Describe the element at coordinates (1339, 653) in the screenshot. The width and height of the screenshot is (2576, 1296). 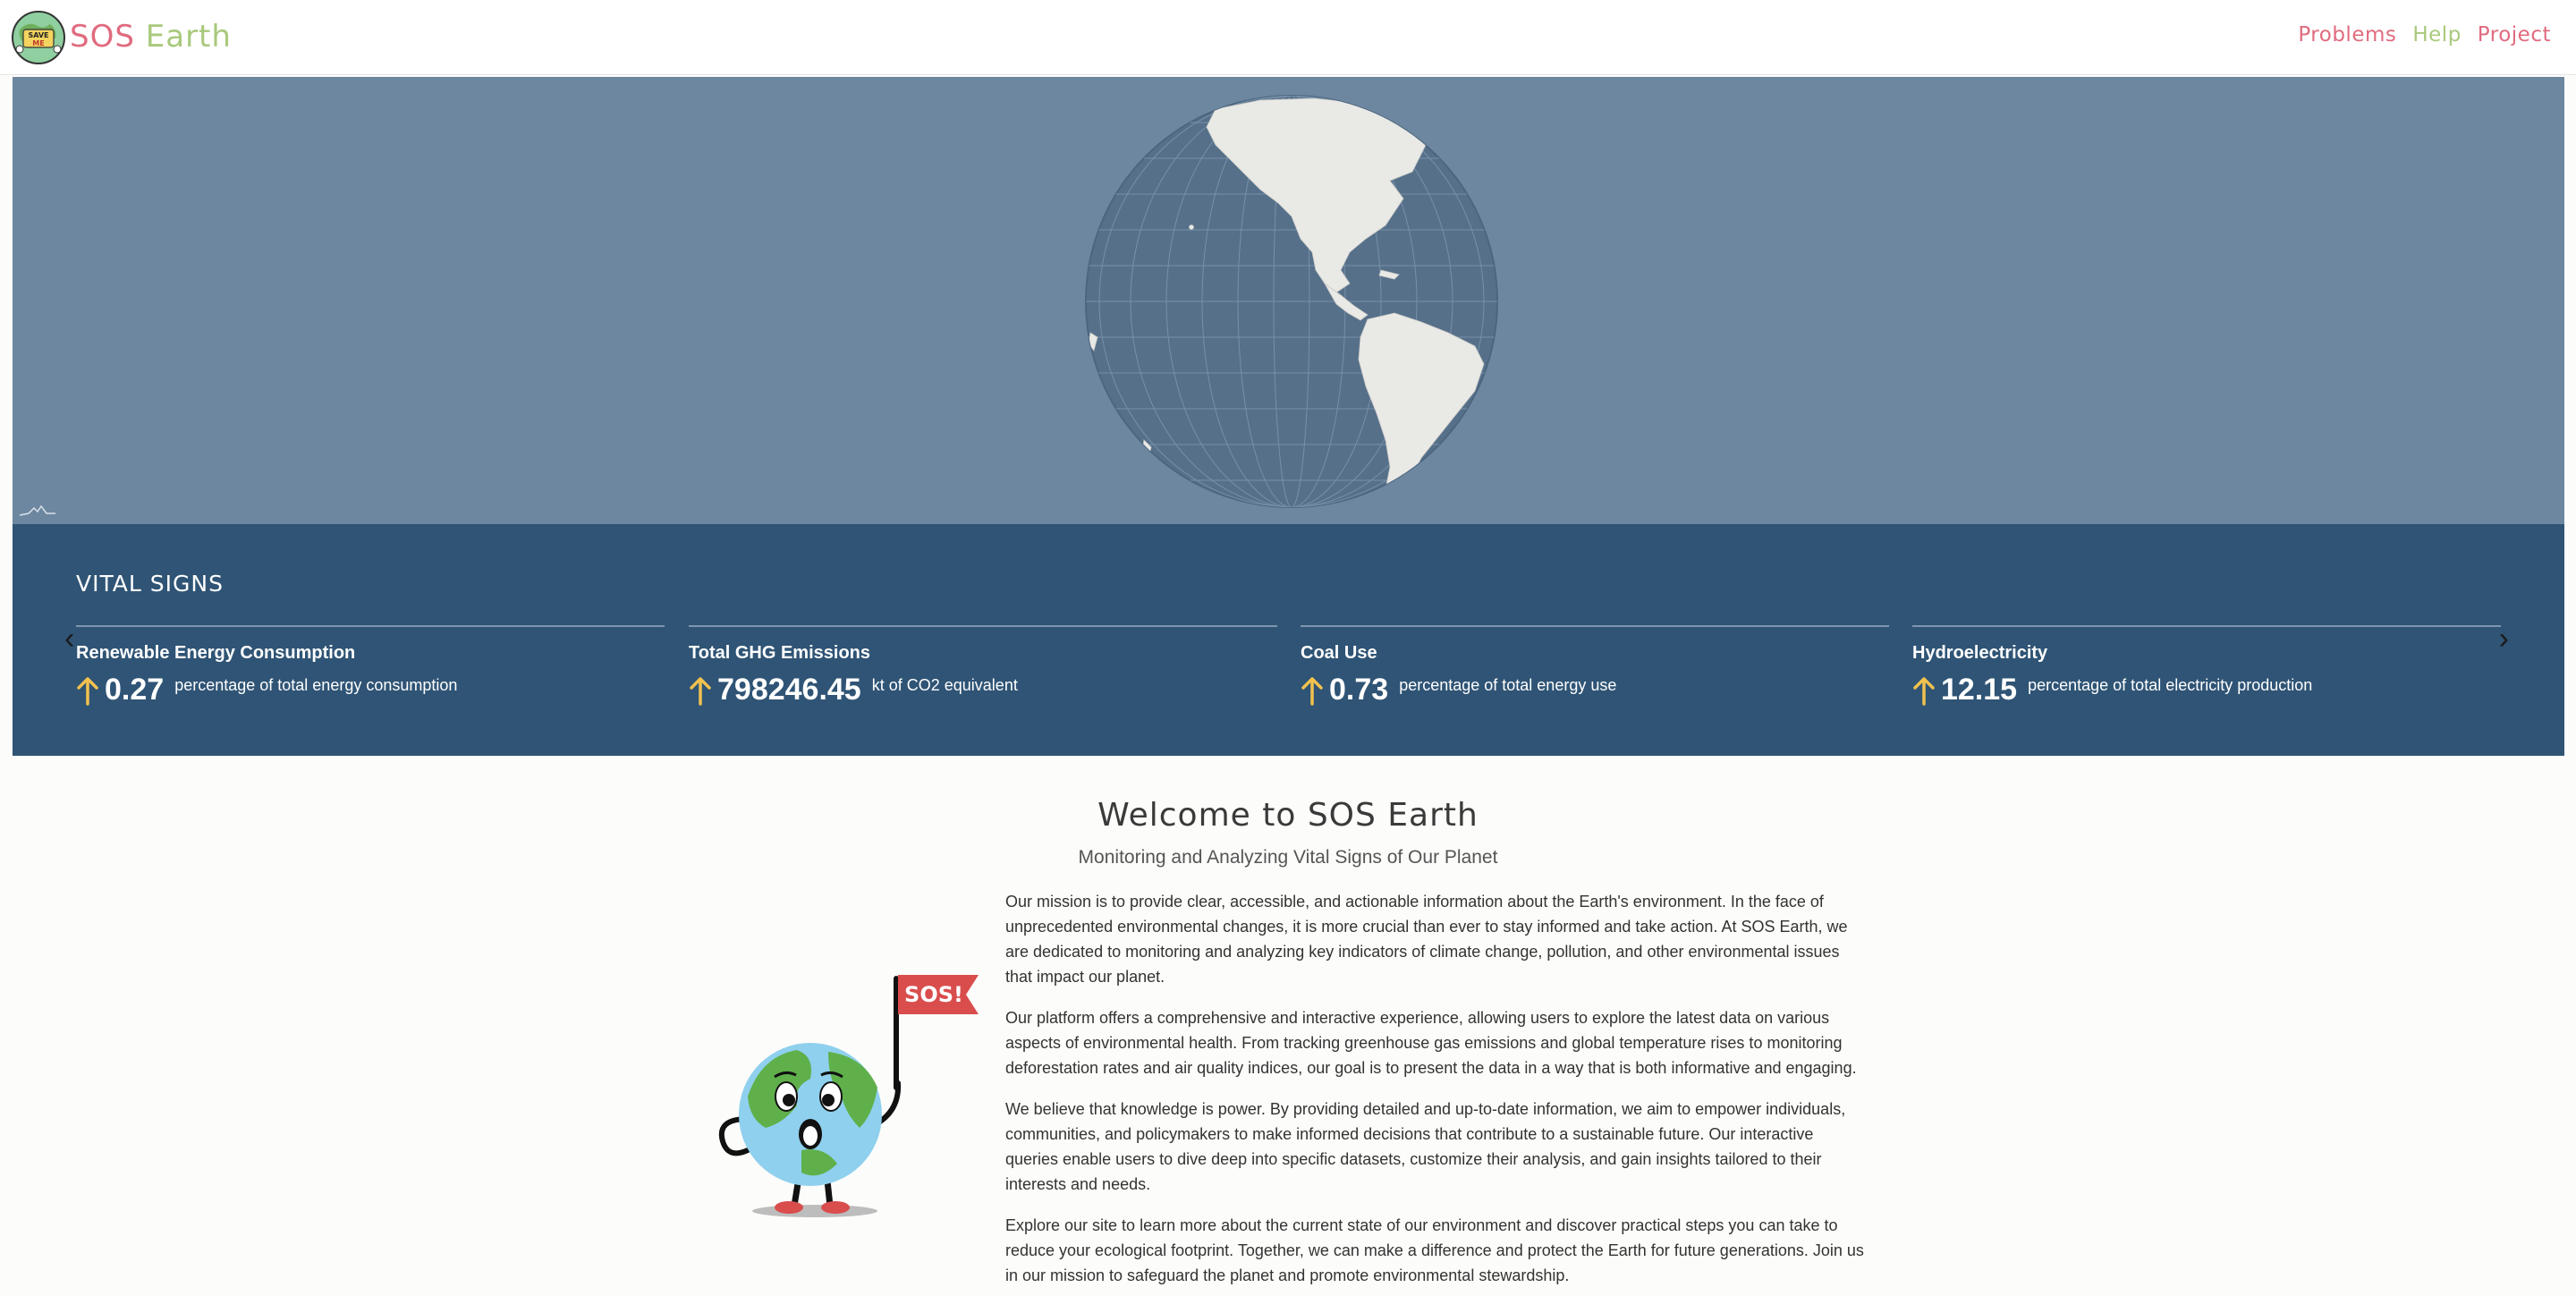
I see `vital-card-title: Coal Use` at that location.